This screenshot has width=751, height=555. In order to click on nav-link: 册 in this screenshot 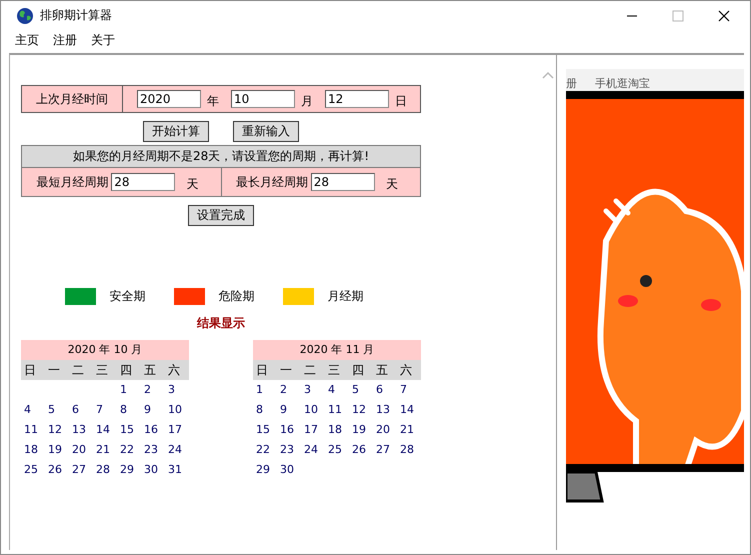, I will do `click(571, 83)`.